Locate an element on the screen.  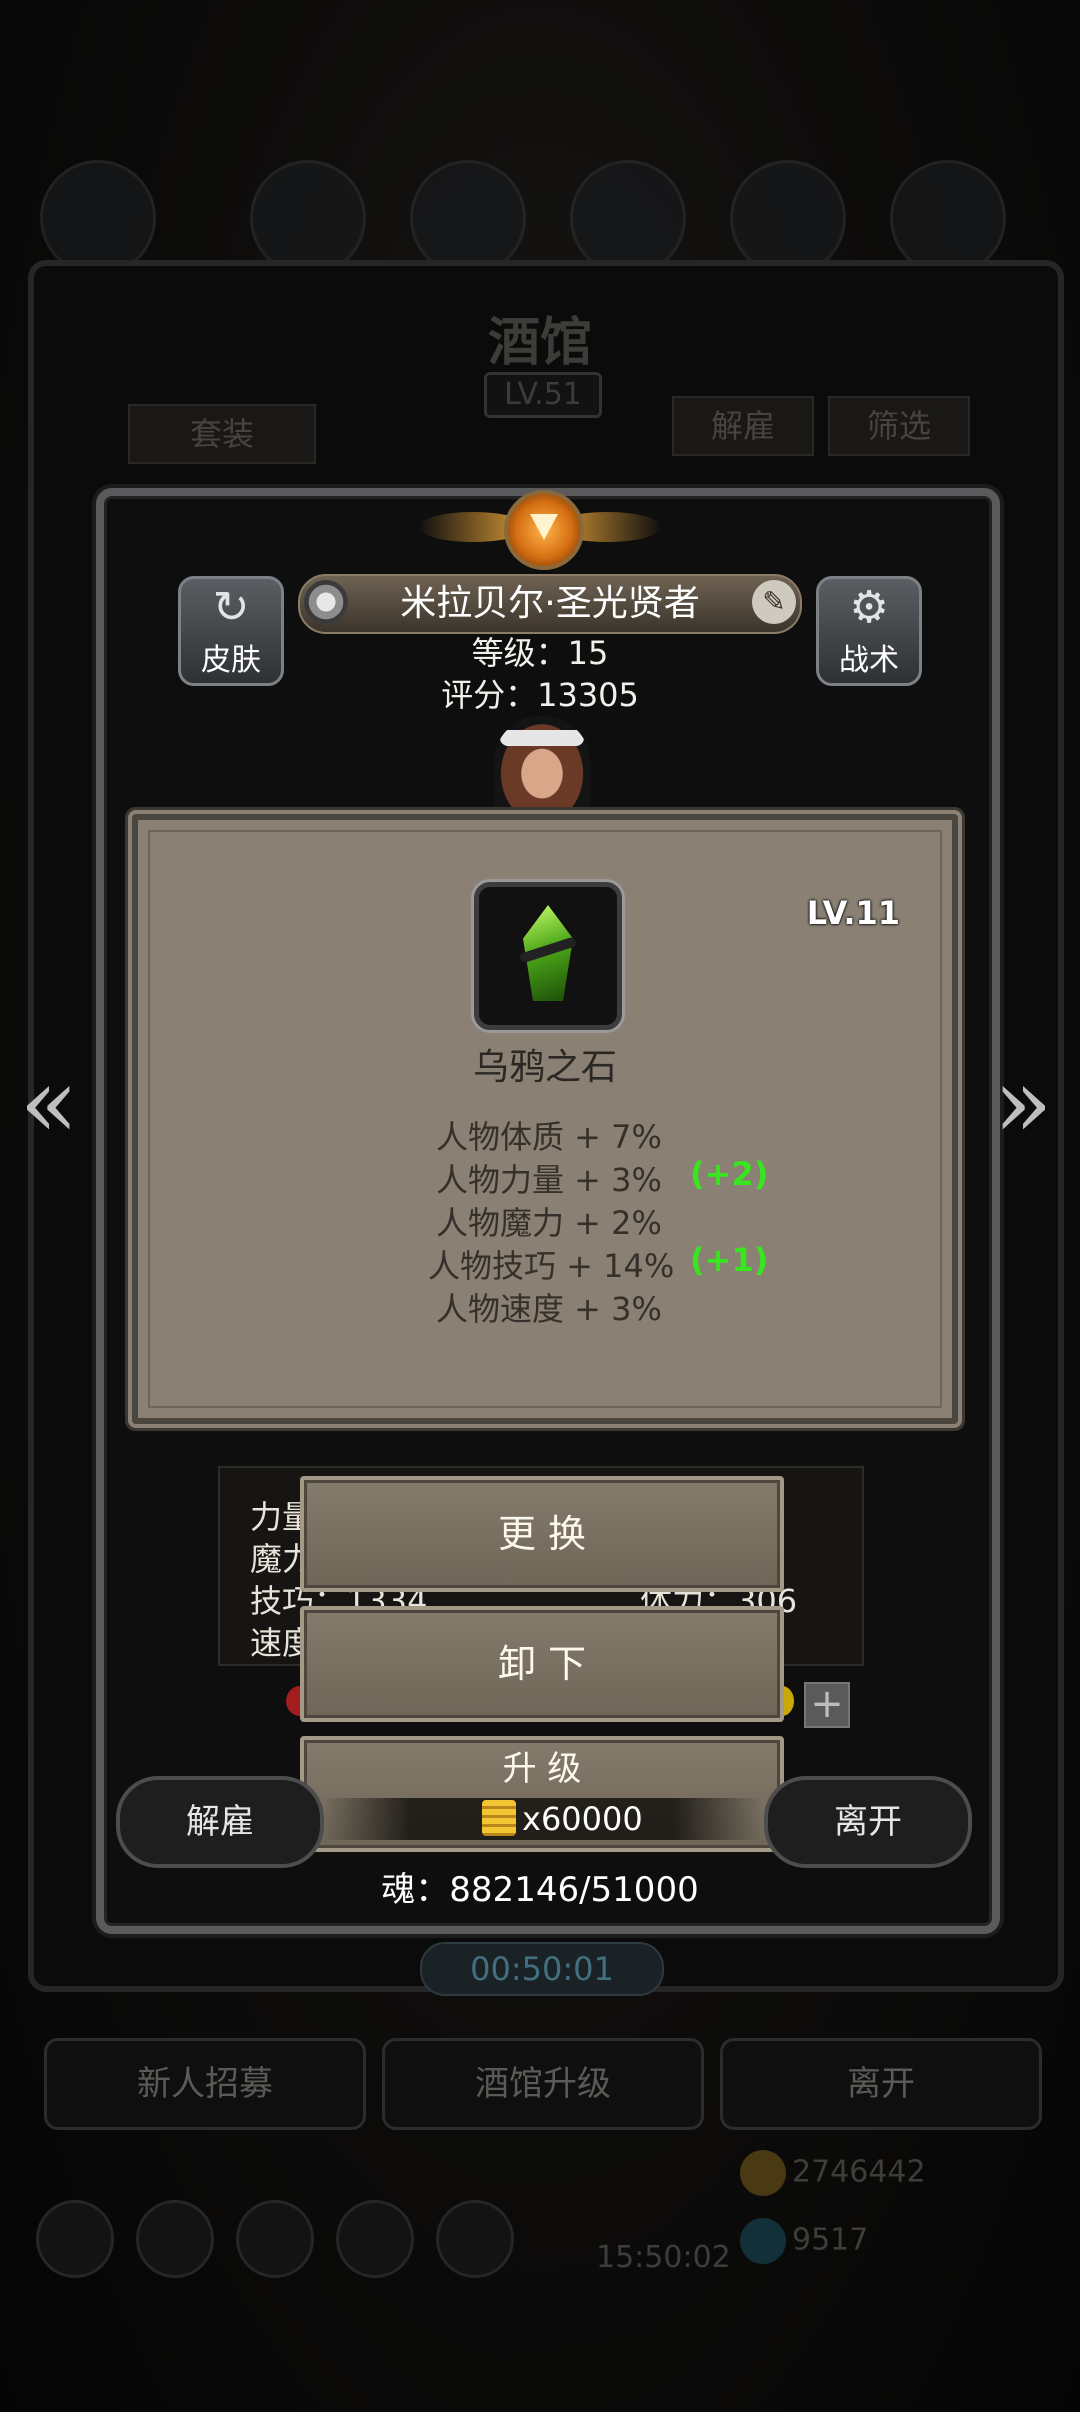
hero-portrait is located at coordinates (542, 764).